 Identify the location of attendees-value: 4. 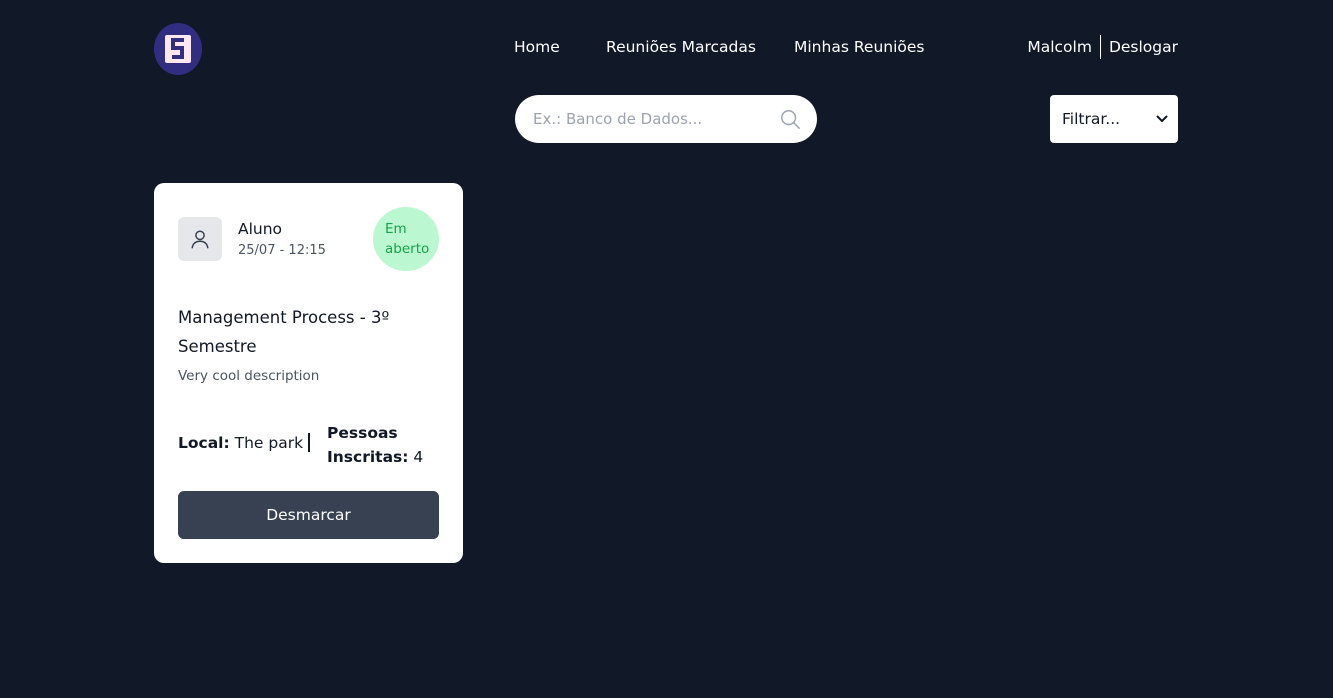
(418, 457).